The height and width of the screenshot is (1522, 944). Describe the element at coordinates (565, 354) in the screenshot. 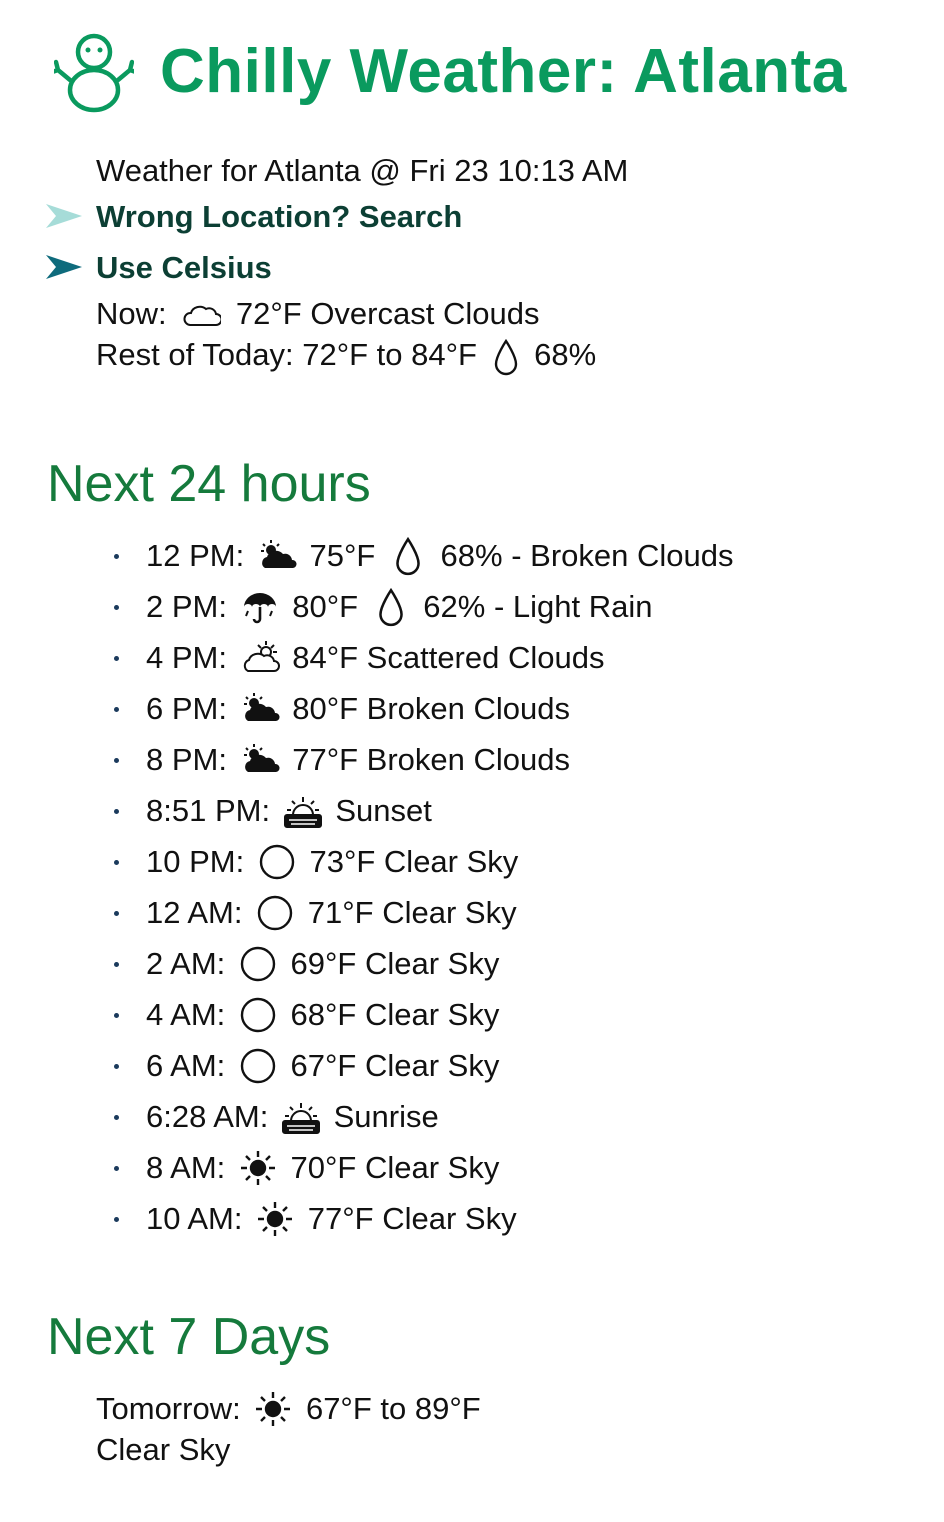

I see `rest-of-today-precip: 68%` at that location.